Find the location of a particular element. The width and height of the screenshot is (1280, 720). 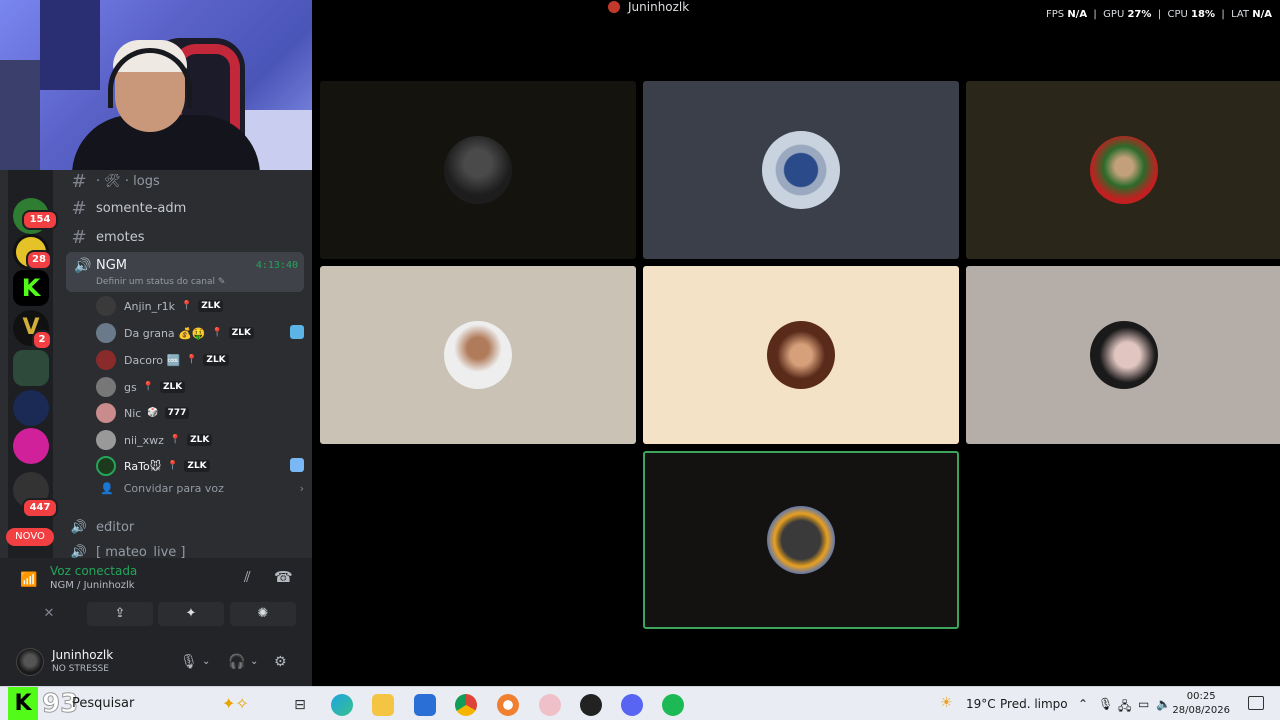

channel-somente-adm: # somente-adm is located at coordinates (186, 208).